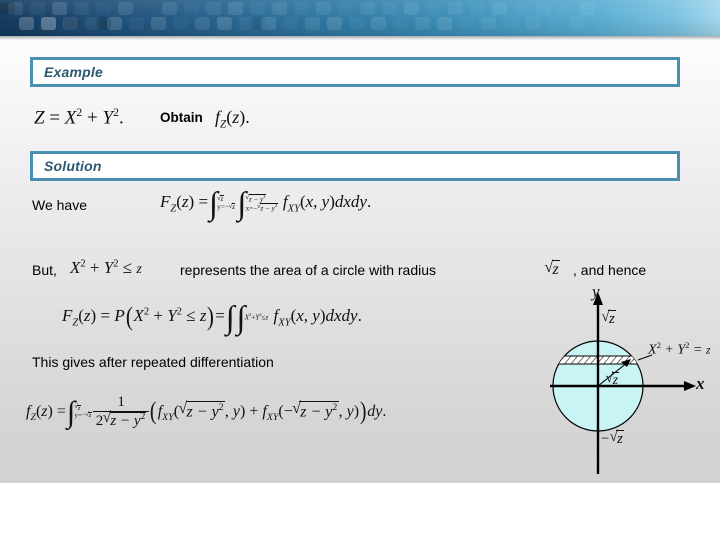  What do you see at coordinates (264, 196) in the screenshot?
I see `limit-upper-2-exp: 2` at bounding box center [264, 196].